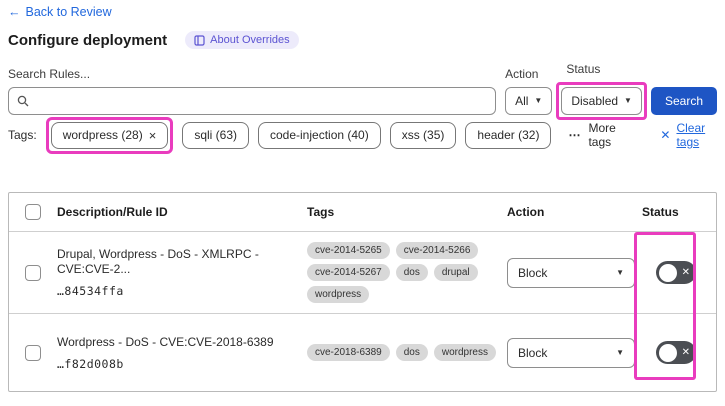 The image size is (725, 406). Describe the element at coordinates (90, 291) in the screenshot. I see `rule-id: …84534ffa` at that location.